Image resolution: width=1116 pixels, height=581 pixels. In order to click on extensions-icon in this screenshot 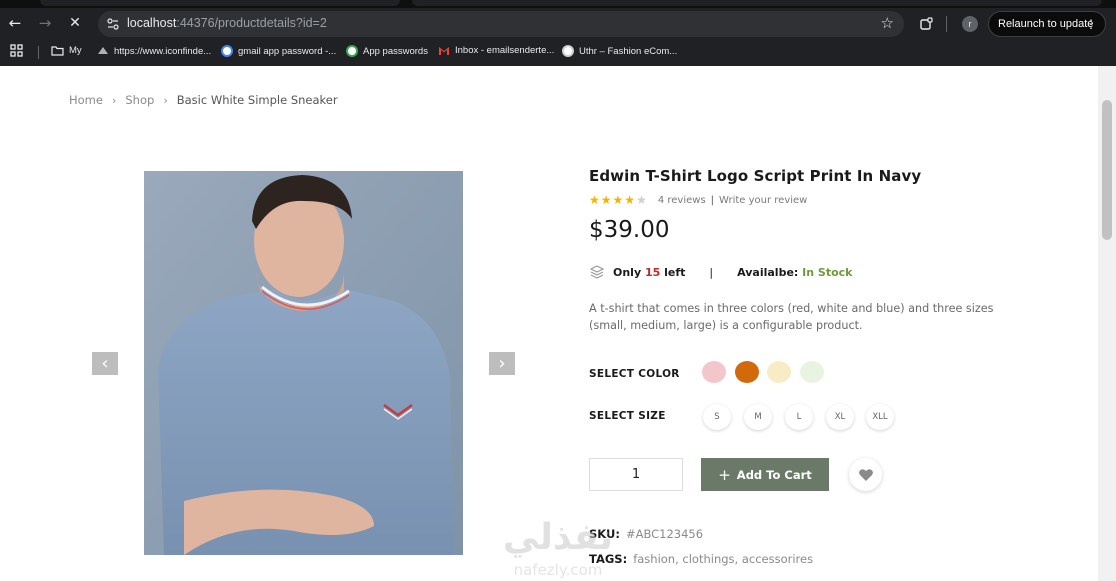, I will do `click(926, 24)`.